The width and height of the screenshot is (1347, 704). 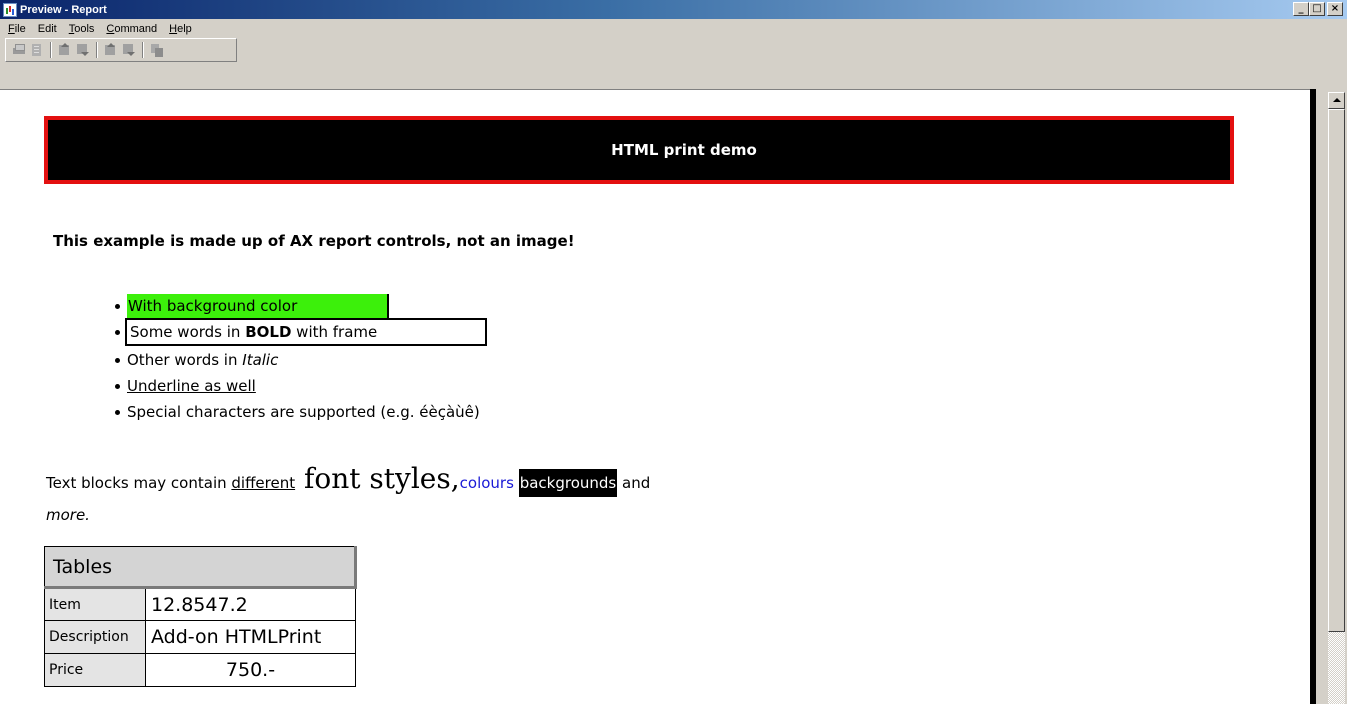 I want to click on list-item: Some words in BOLD with frame, so click(x=301, y=332).